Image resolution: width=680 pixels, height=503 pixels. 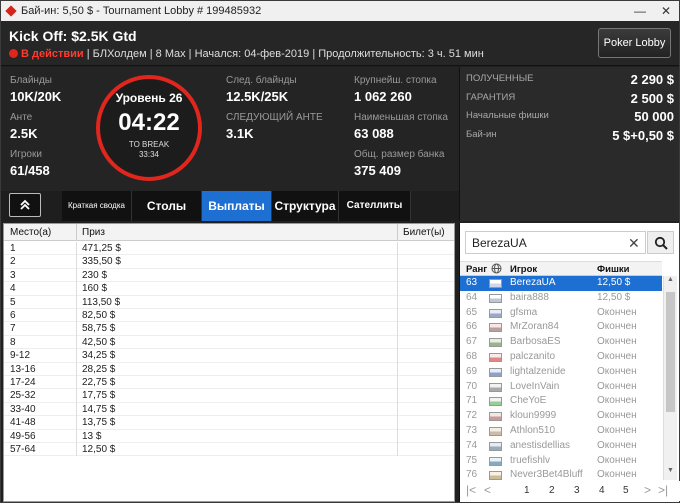 I want to click on smallest-stack-value: 63 088, so click(x=374, y=133).